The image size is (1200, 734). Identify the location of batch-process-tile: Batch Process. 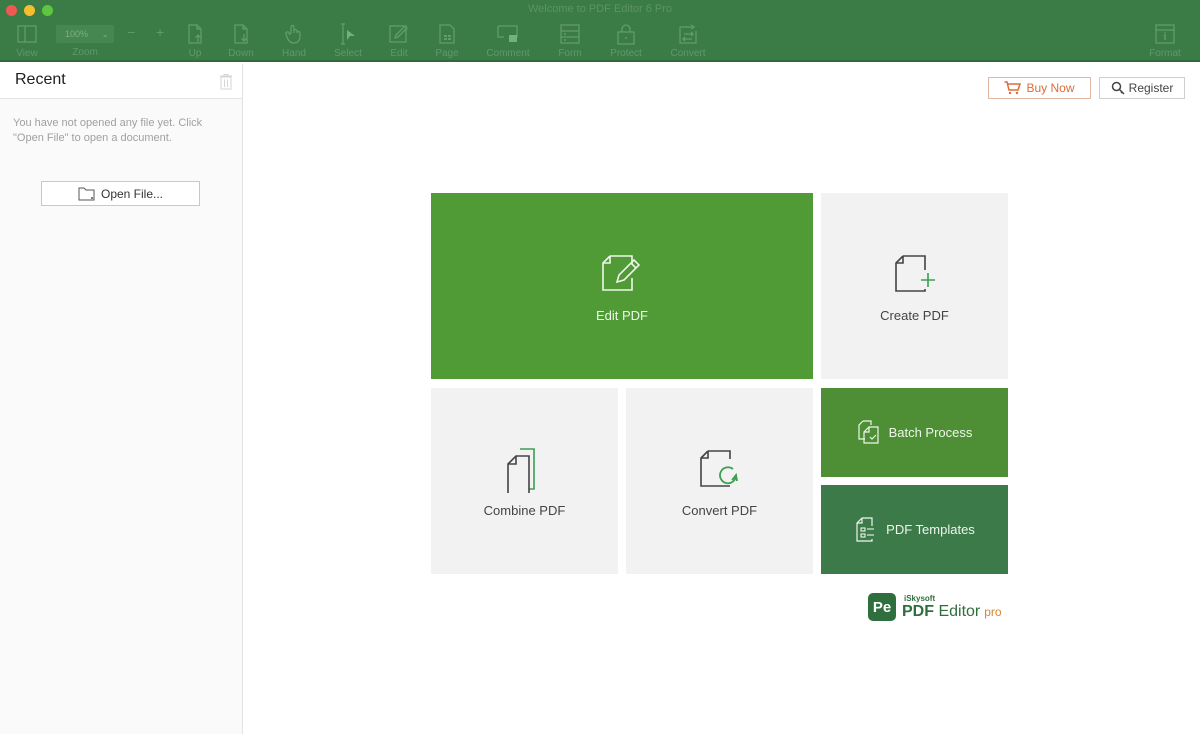
(914, 432).